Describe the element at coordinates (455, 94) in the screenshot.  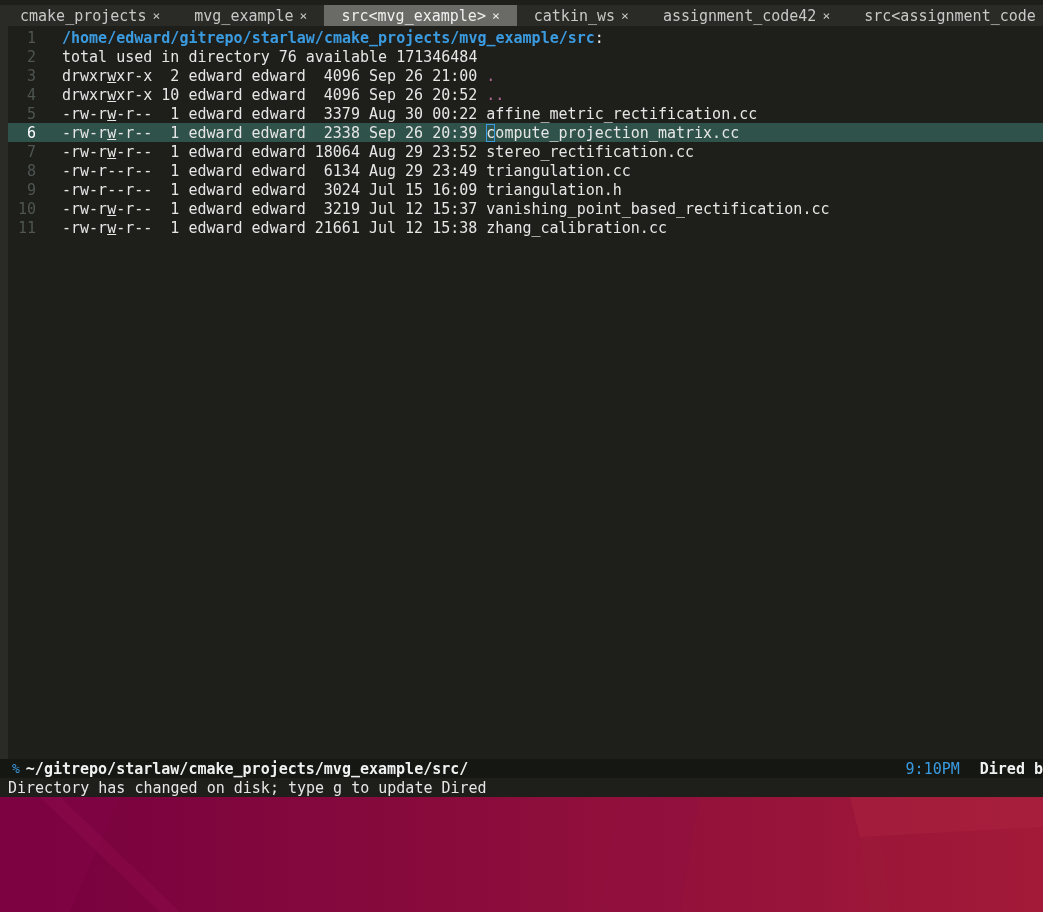
I see `file-time: 20:52` at that location.